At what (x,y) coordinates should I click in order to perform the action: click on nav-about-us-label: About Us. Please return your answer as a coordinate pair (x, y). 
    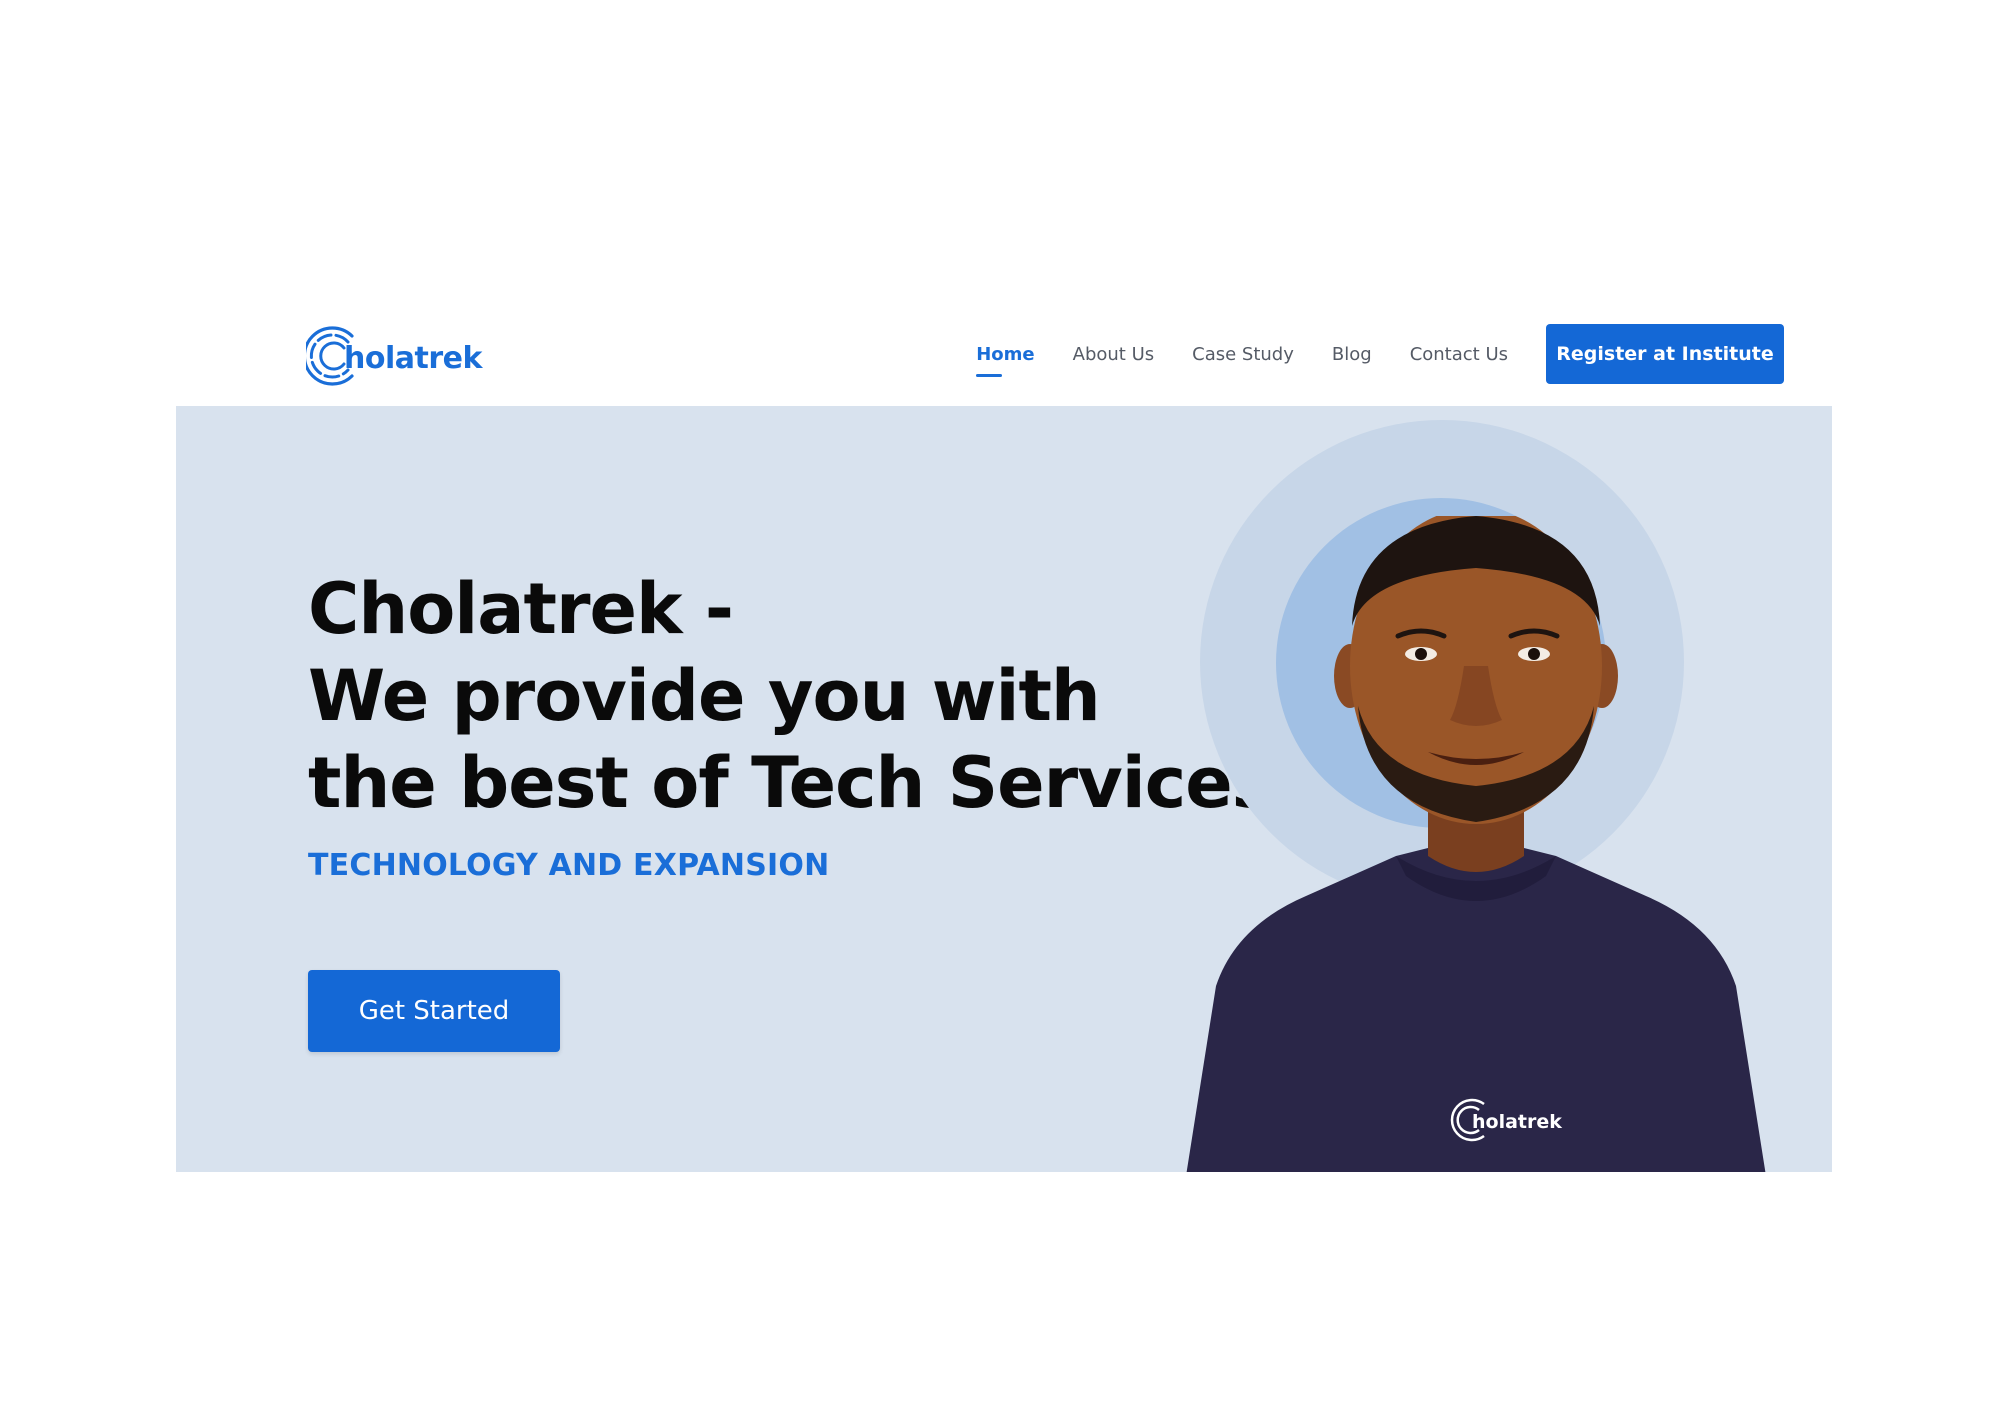
    Looking at the image, I should click on (1113, 354).